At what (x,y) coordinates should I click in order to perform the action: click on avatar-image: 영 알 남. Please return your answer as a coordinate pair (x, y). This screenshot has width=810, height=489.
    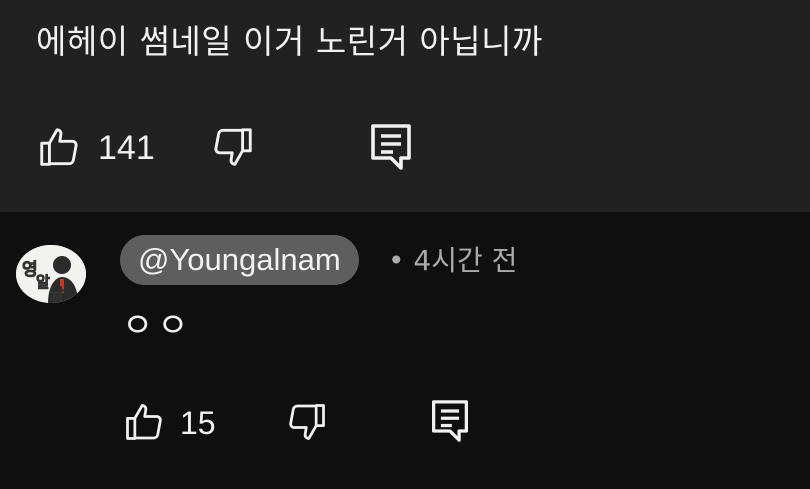
    Looking at the image, I should click on (51, 274).